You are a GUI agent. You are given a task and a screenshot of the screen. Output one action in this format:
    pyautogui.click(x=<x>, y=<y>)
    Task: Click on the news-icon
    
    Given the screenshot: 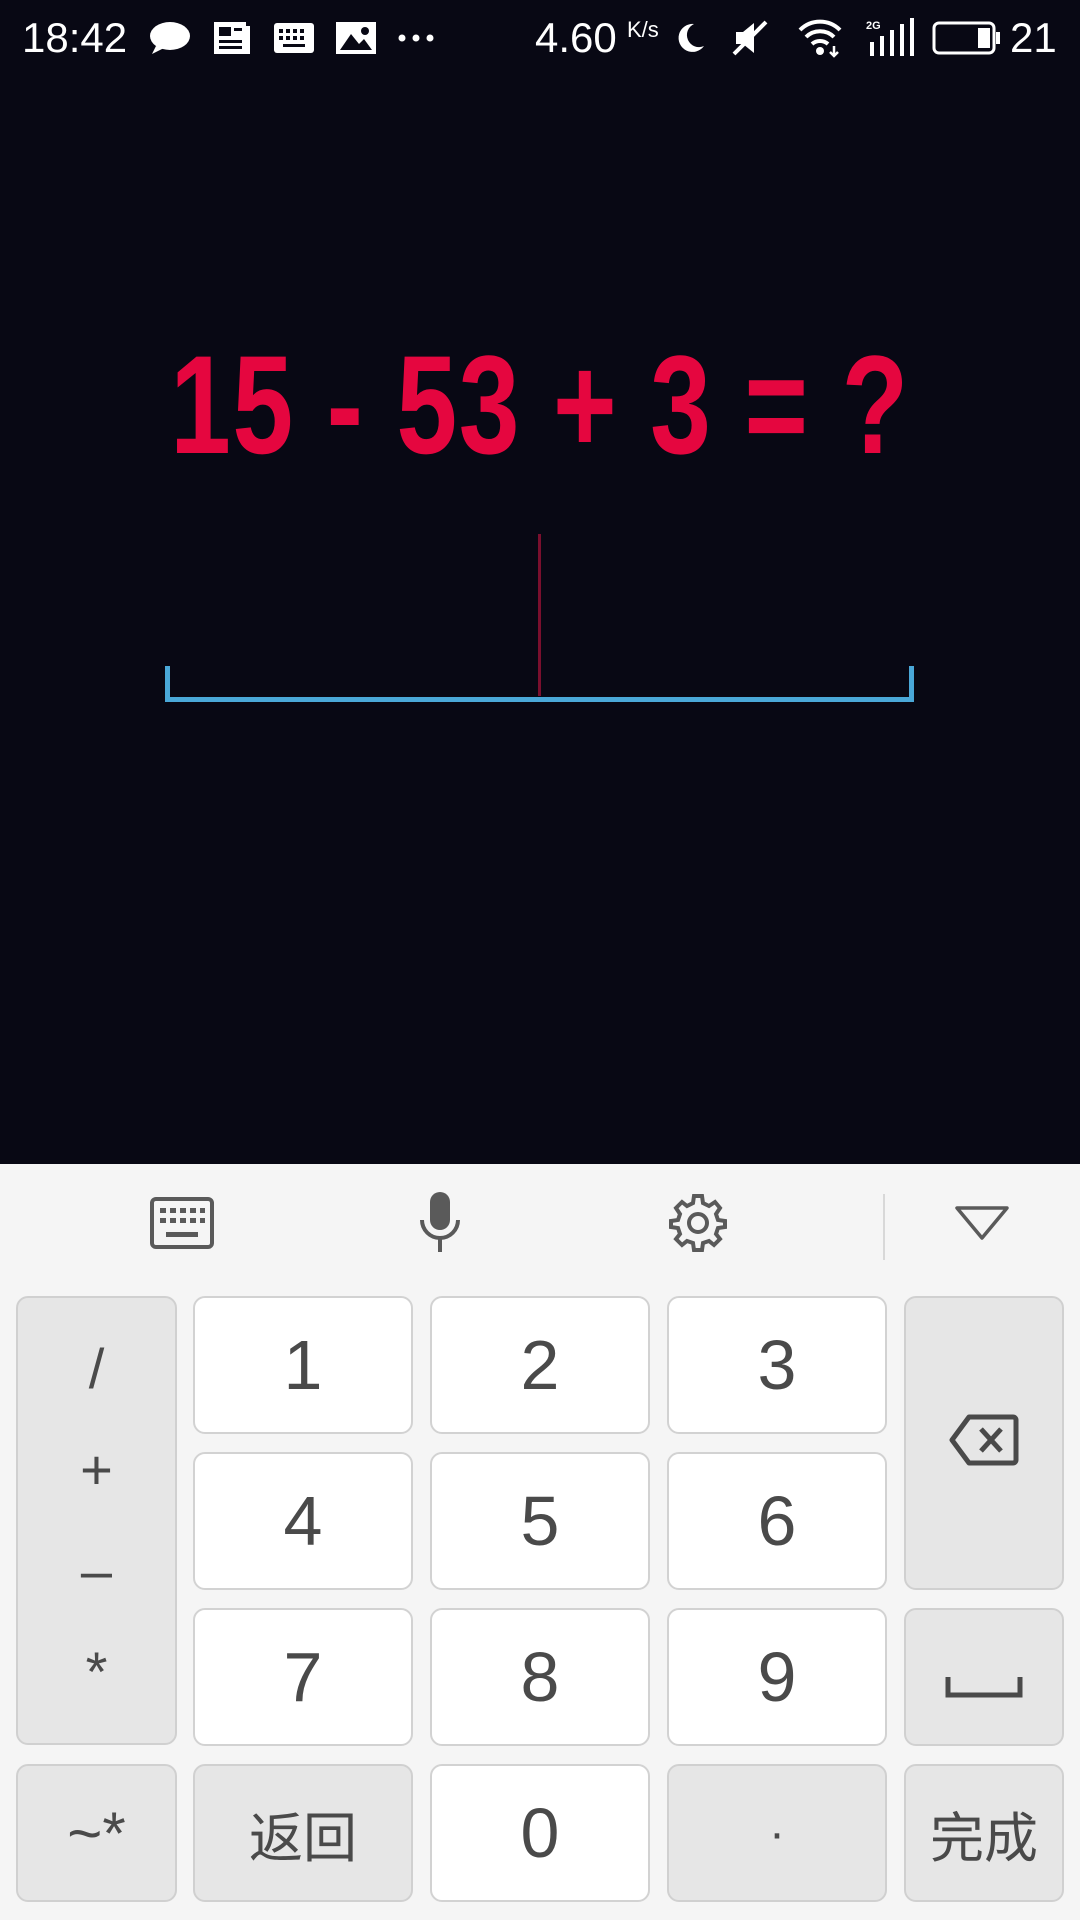 What is the action you would take?
    pyautogui.click(x=232, y=38)
    